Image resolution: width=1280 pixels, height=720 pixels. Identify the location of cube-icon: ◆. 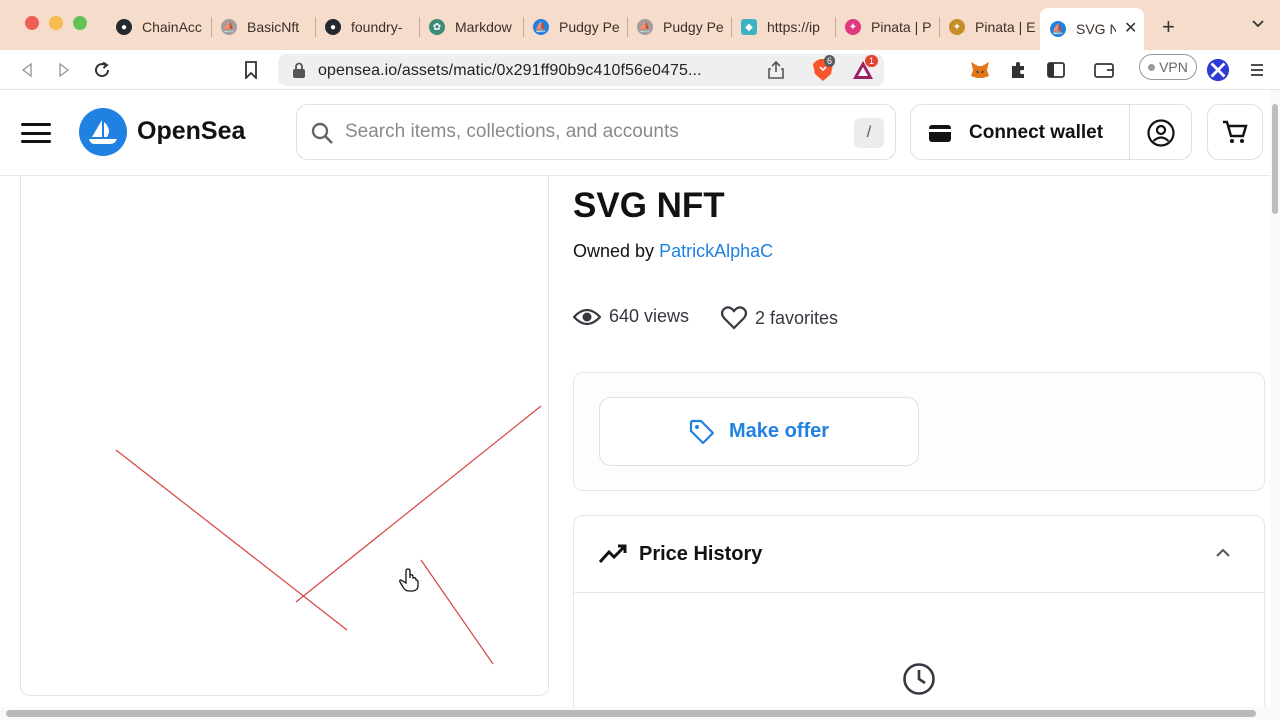
(749, 27).